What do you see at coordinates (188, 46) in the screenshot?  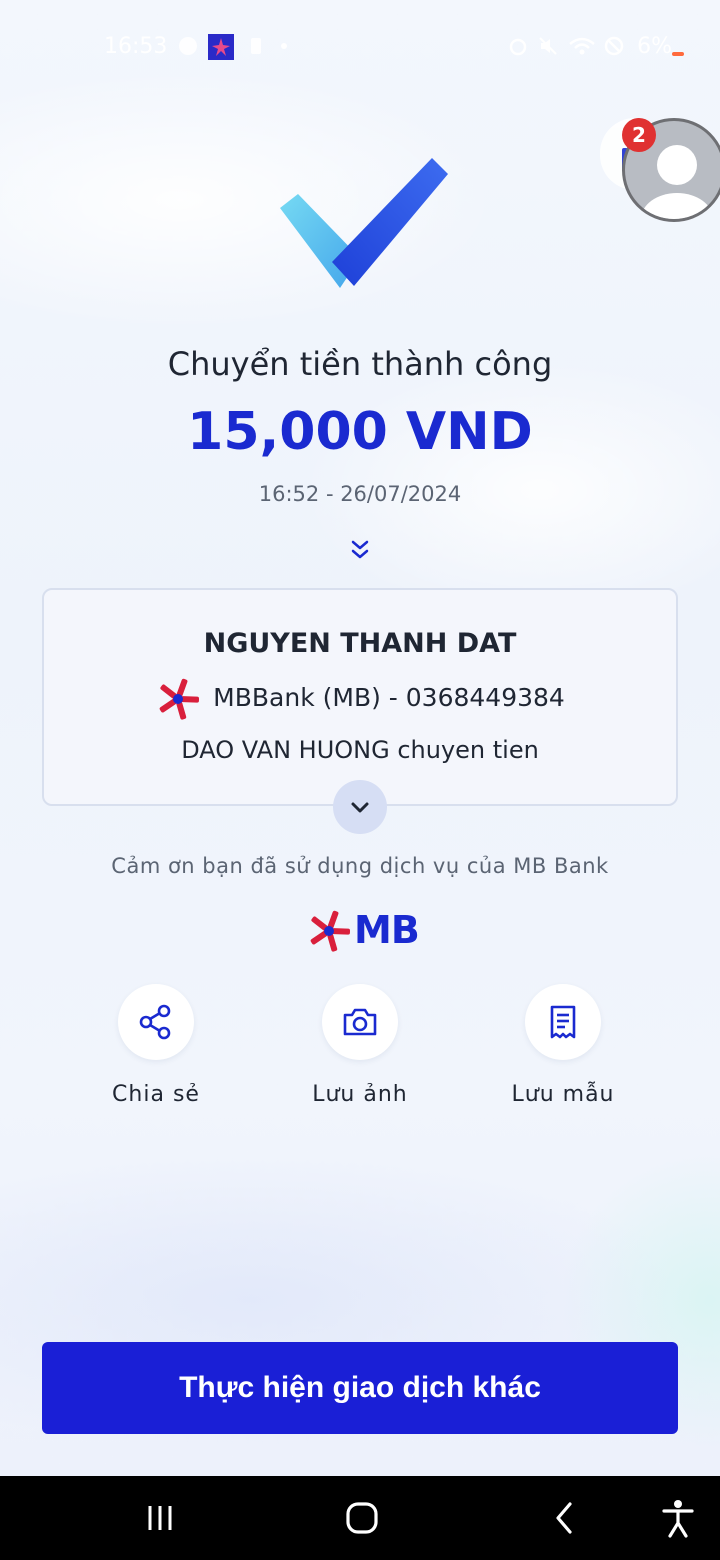 I see `messenger-icon` at bounding box center [188, 46].